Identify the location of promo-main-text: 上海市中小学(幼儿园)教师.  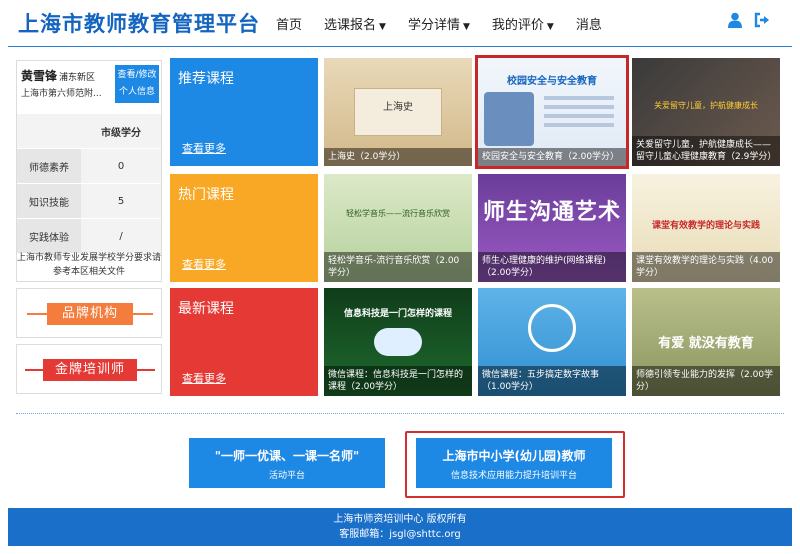
(514, 456).